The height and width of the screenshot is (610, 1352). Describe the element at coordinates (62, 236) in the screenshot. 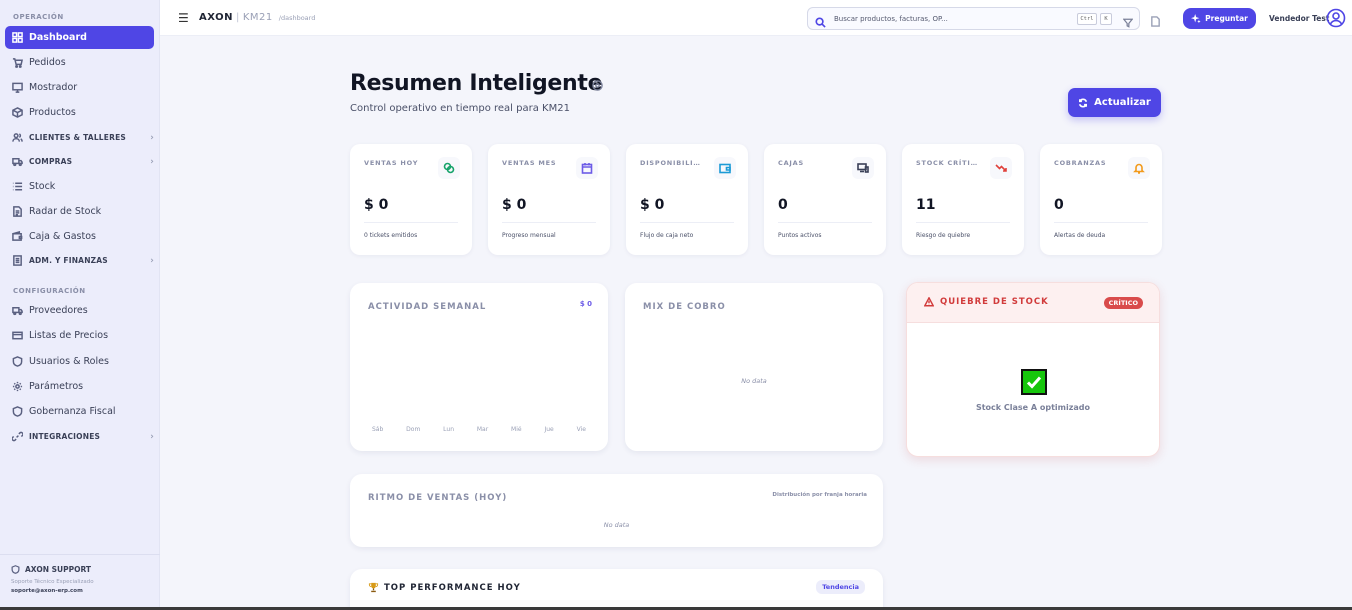

I see `sidebar-item-label: Caja & Gastos` at that location.